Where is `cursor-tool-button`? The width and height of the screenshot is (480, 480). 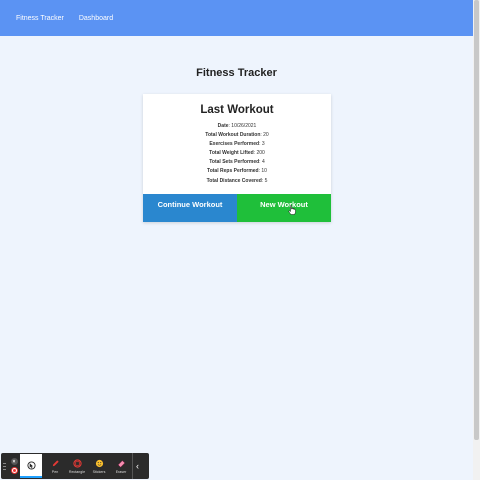
cursor-tool-button is located at coordinates (31, 466).